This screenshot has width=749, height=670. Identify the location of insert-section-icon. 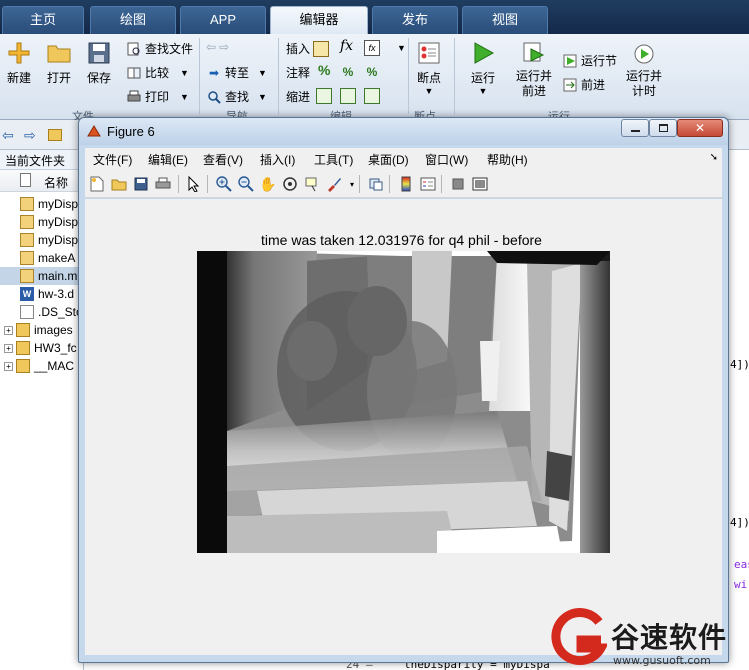
(321, 48).